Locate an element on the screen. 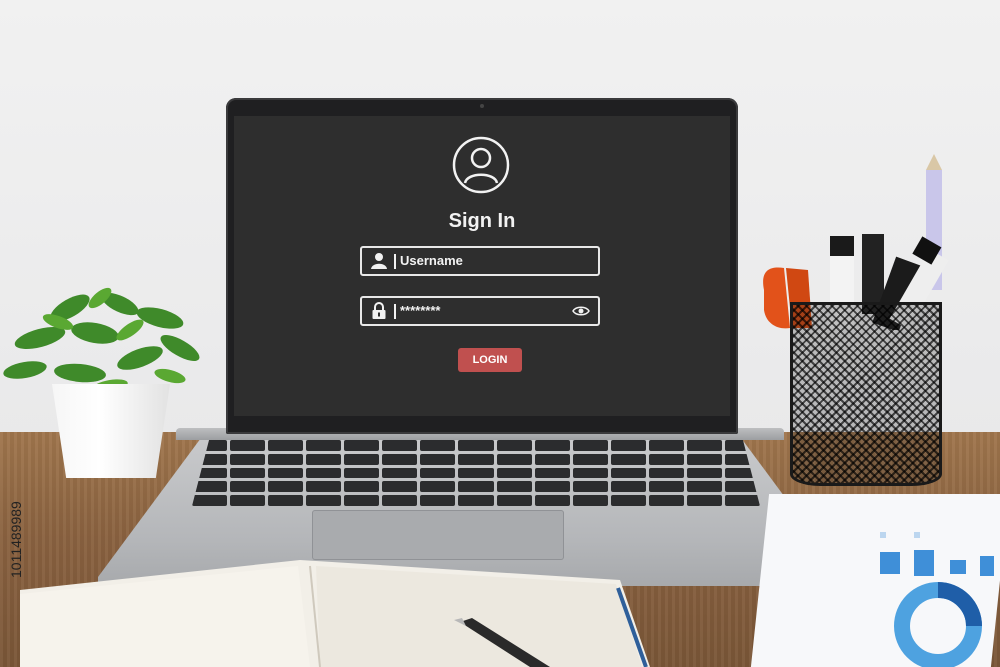 Image resolution: width=1000 pixels, height=667 pixels. login-button: LOGIN is located at coordinates (490, 360).